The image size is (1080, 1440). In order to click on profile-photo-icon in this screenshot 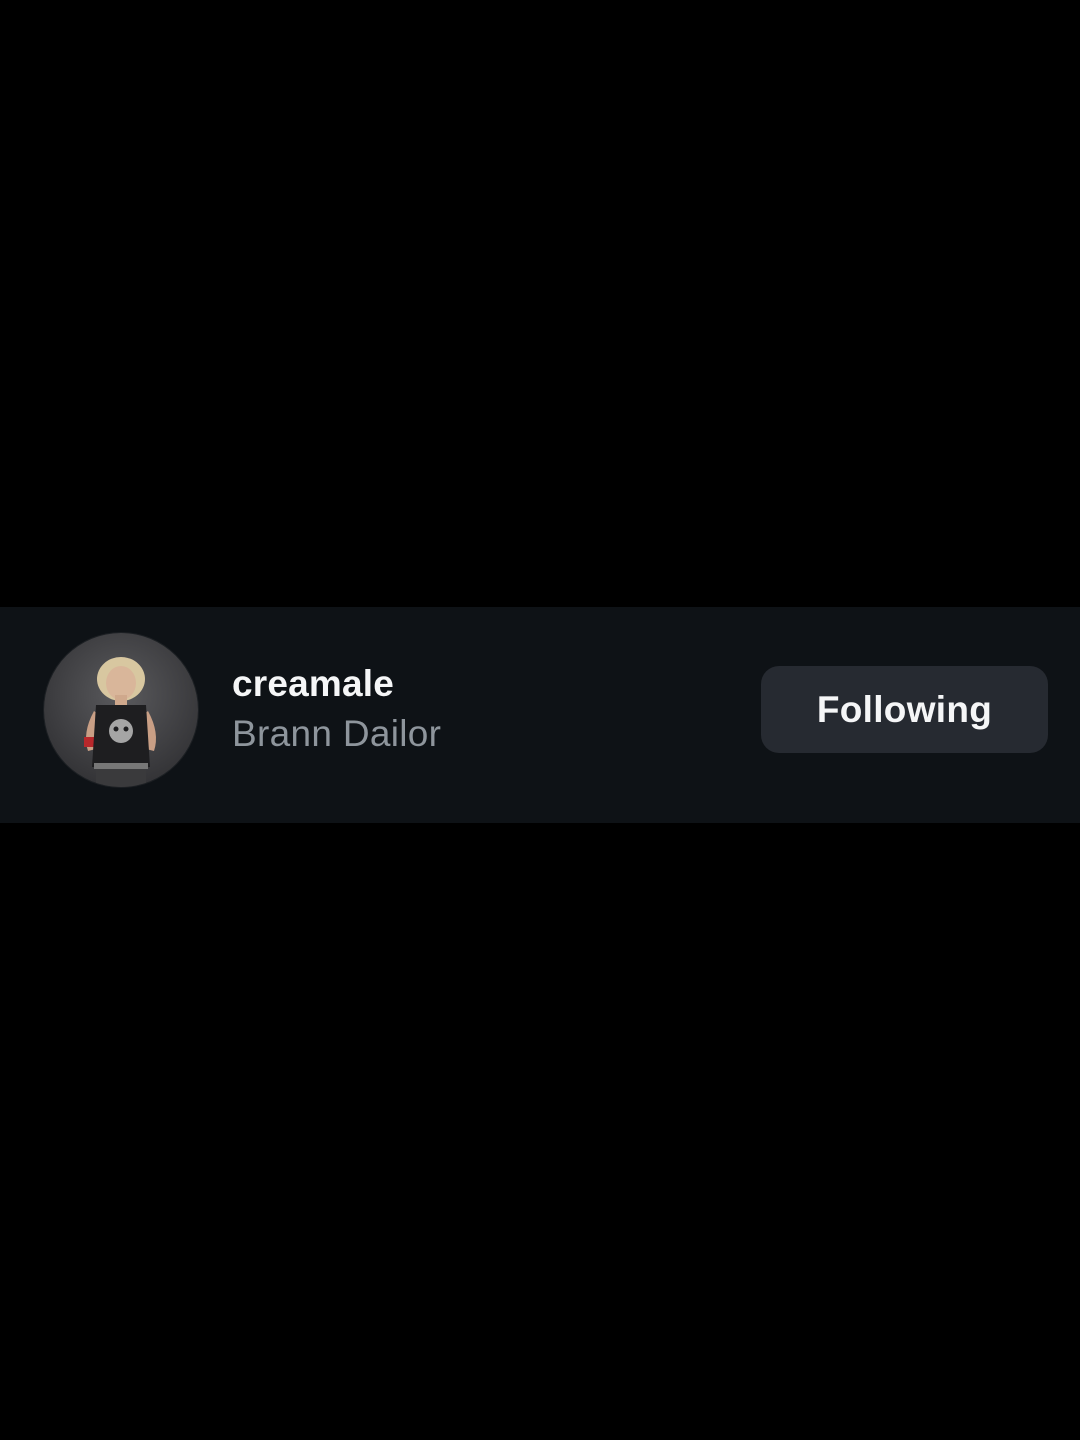, I will do `click(121, 710)`.